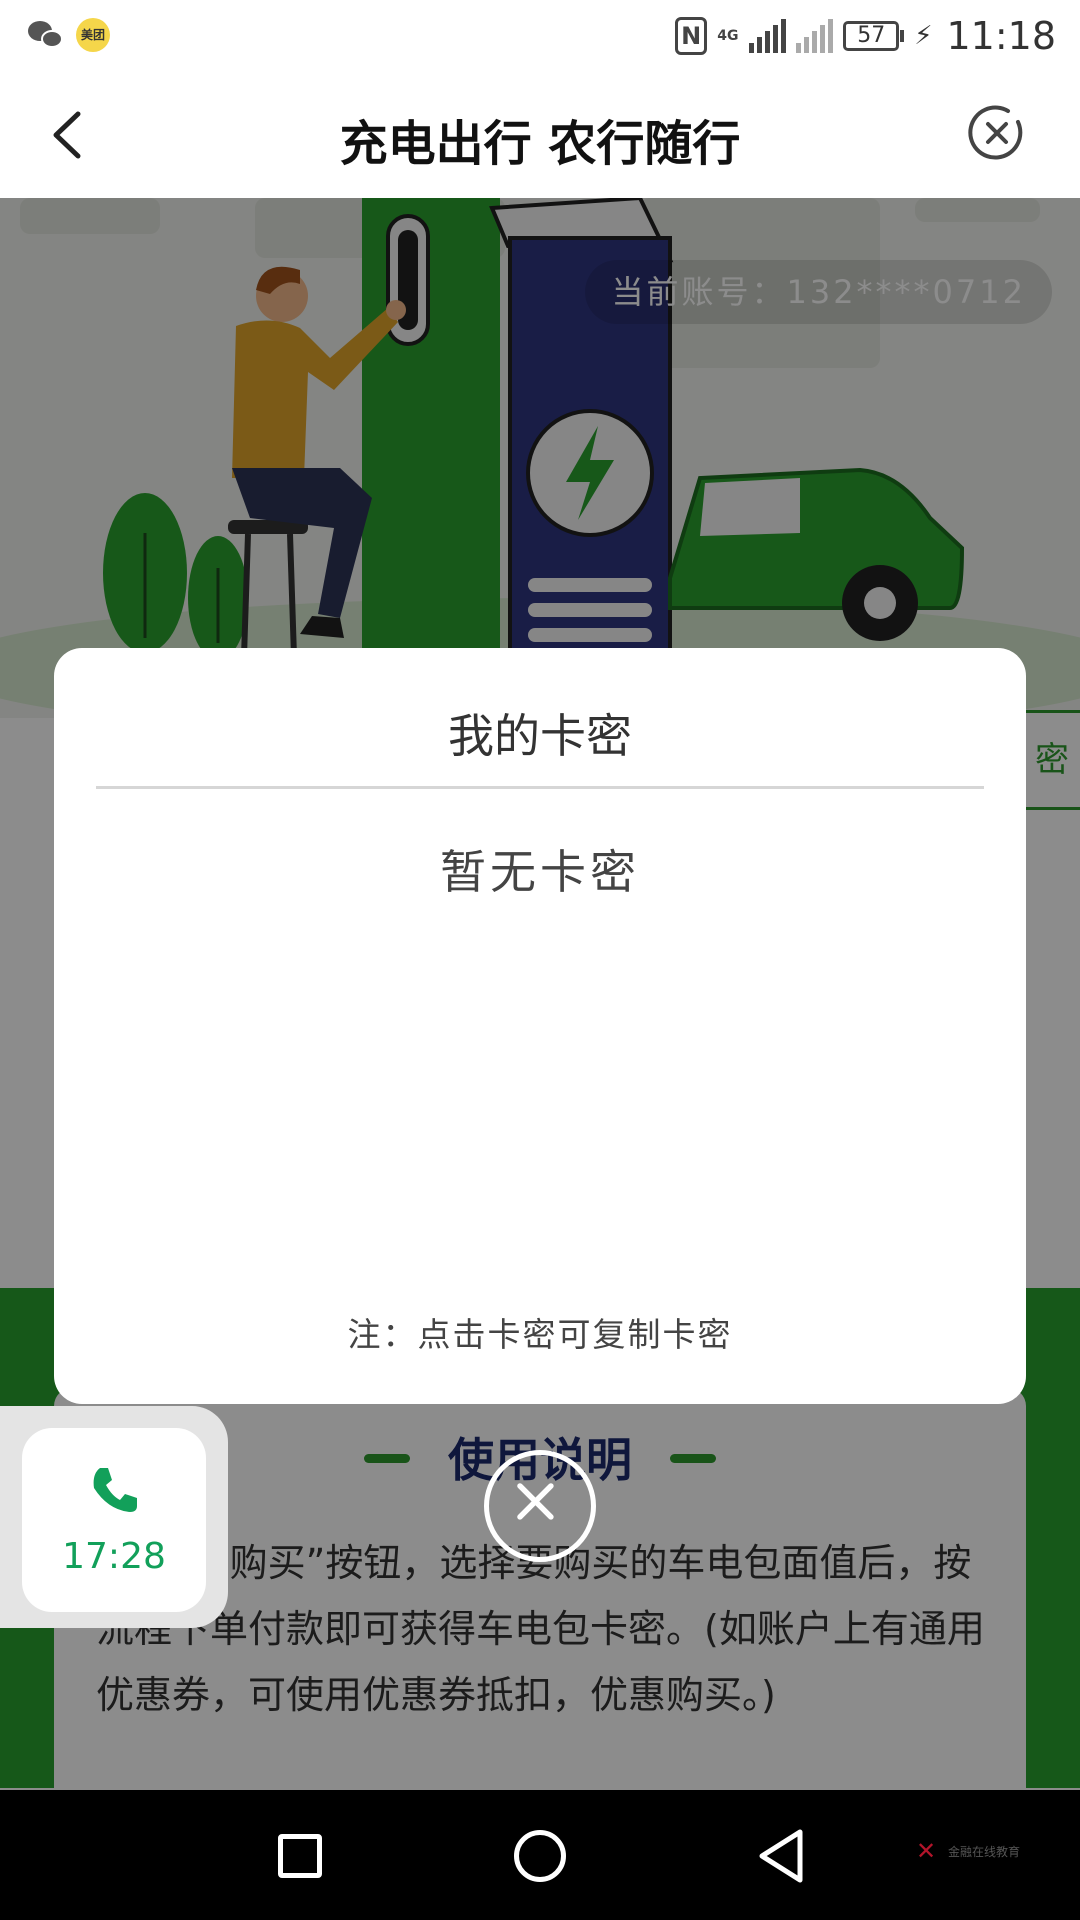 The width and height of the screenshot is (1080, 1920). Describe the element at coordinates (691, 36) in the screenshot. I see `nfc-icon: N` at that location.